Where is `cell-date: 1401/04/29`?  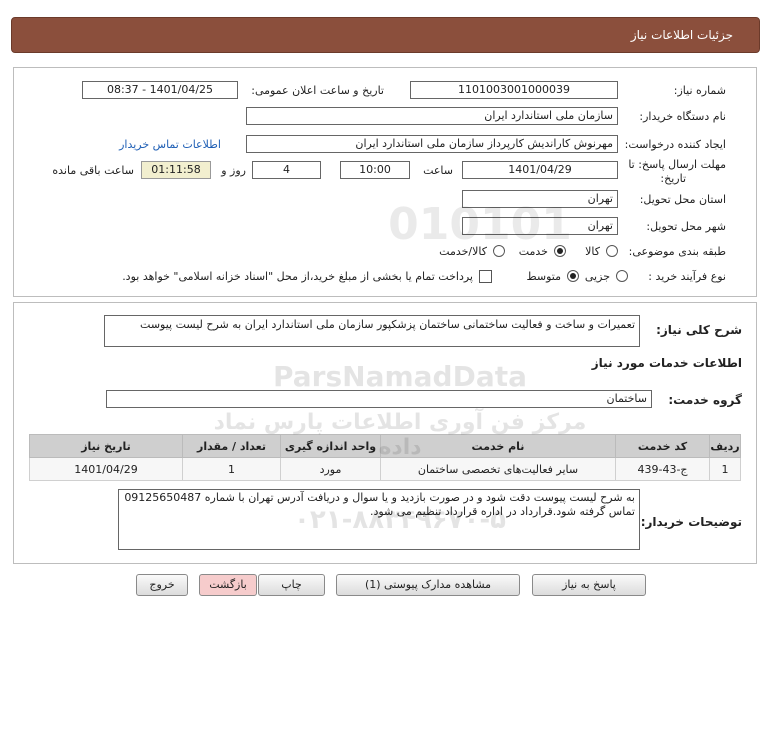
cell-date: 1401/04/29 is located at coordinates (106, 469).